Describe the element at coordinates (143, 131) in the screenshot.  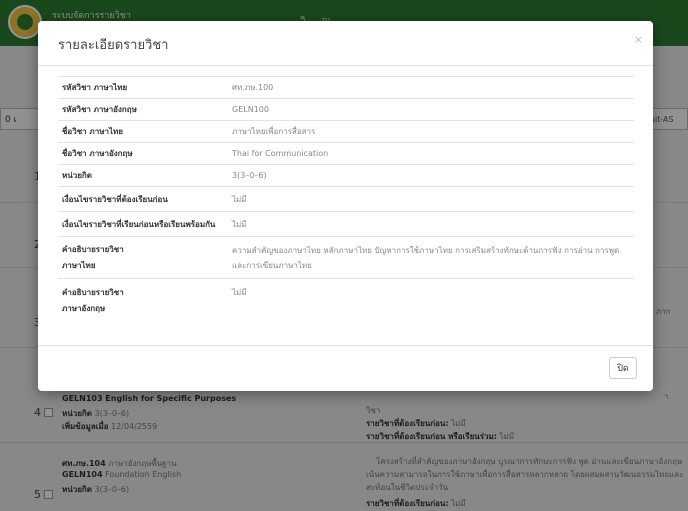
I see `detail-label: ชื่อวิชา ภาษาไทย` at that location.